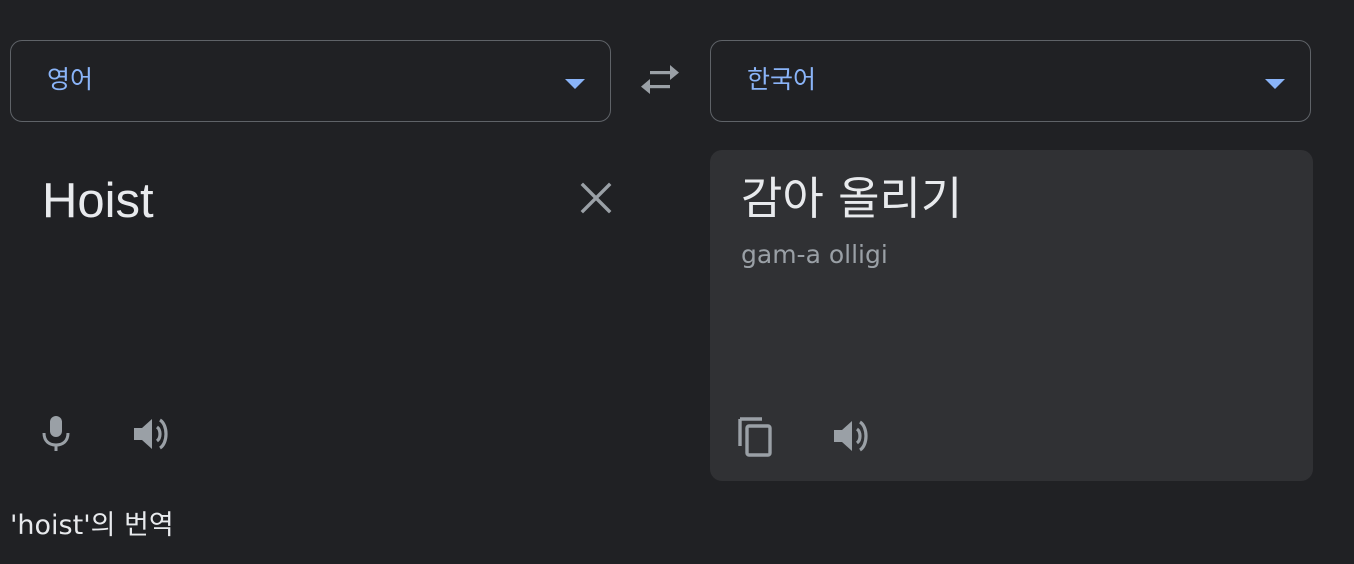 This screenshot has width=1354, height=564. Describe the element at coordinates (814, 254) in the screenshot. I see `romanization-text: gam-a olligi` at that location.